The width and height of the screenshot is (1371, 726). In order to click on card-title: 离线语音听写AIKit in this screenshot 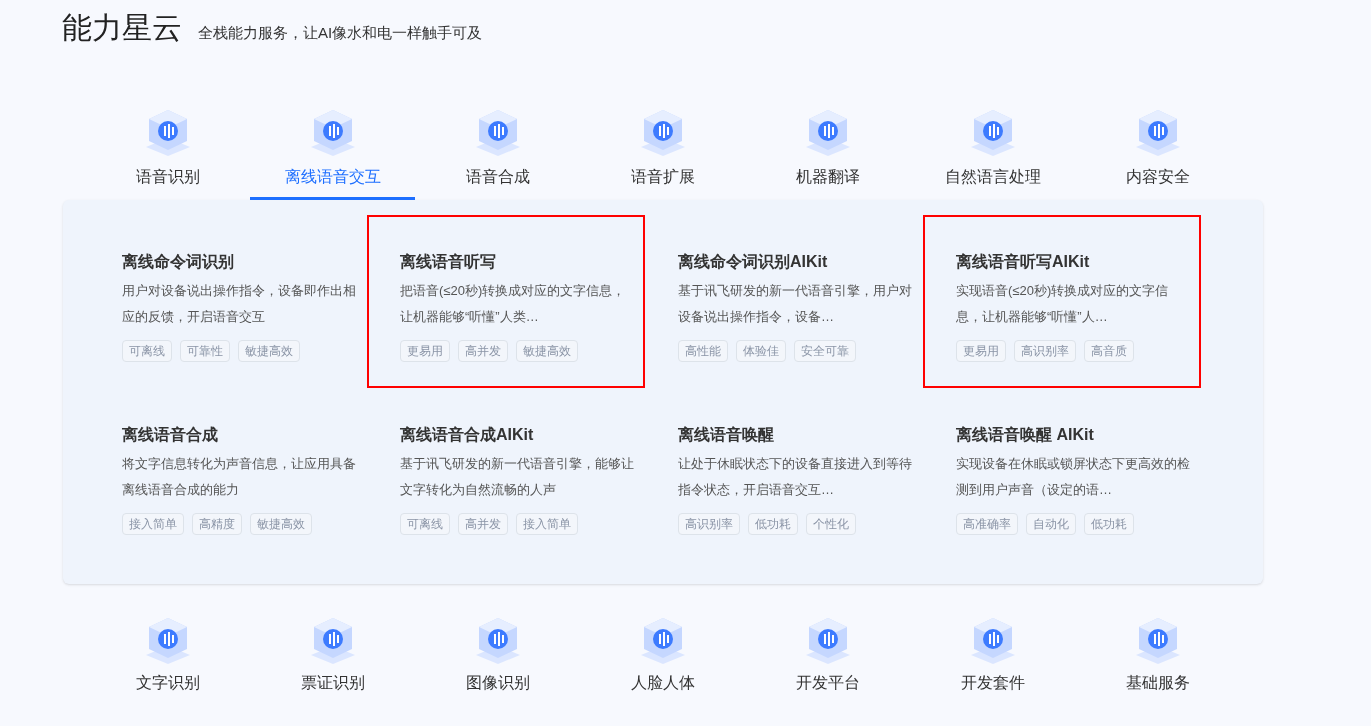, I will do `click(1023, 262)`.